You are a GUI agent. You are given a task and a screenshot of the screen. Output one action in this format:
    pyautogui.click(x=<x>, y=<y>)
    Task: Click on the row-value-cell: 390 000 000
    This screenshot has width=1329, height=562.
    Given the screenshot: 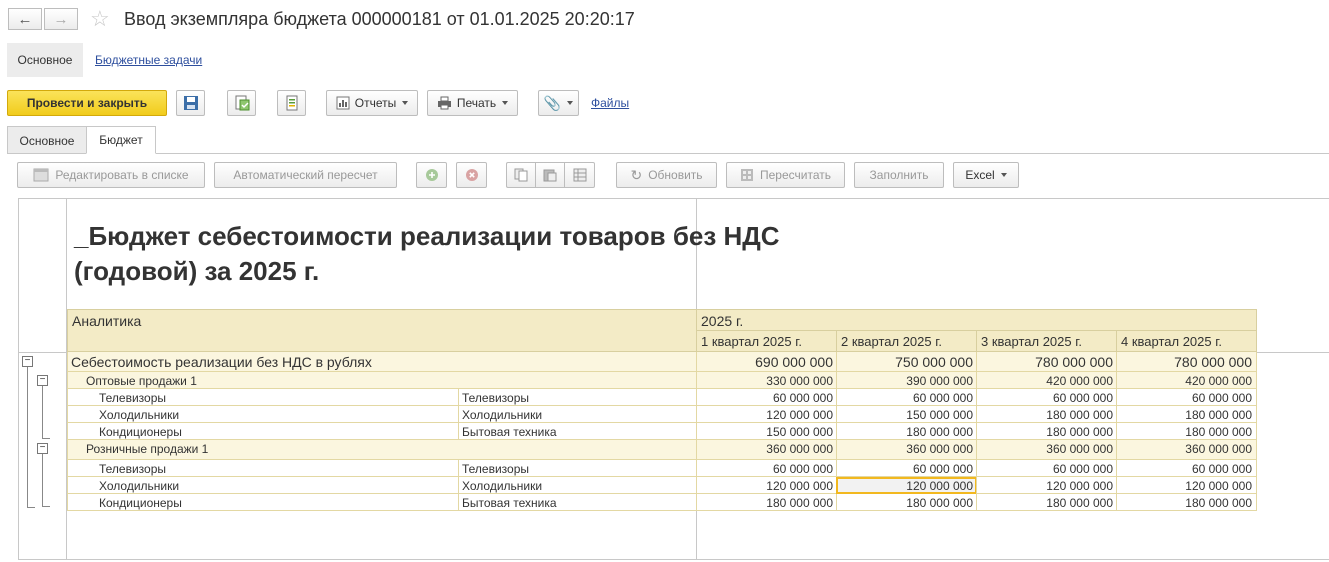 What is the action you would take?
    pyautogui.click(x=906, y=380)
    